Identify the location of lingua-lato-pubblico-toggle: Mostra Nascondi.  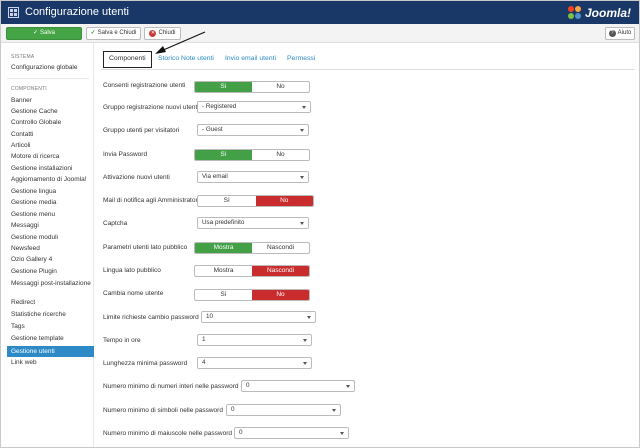
(252, 271).